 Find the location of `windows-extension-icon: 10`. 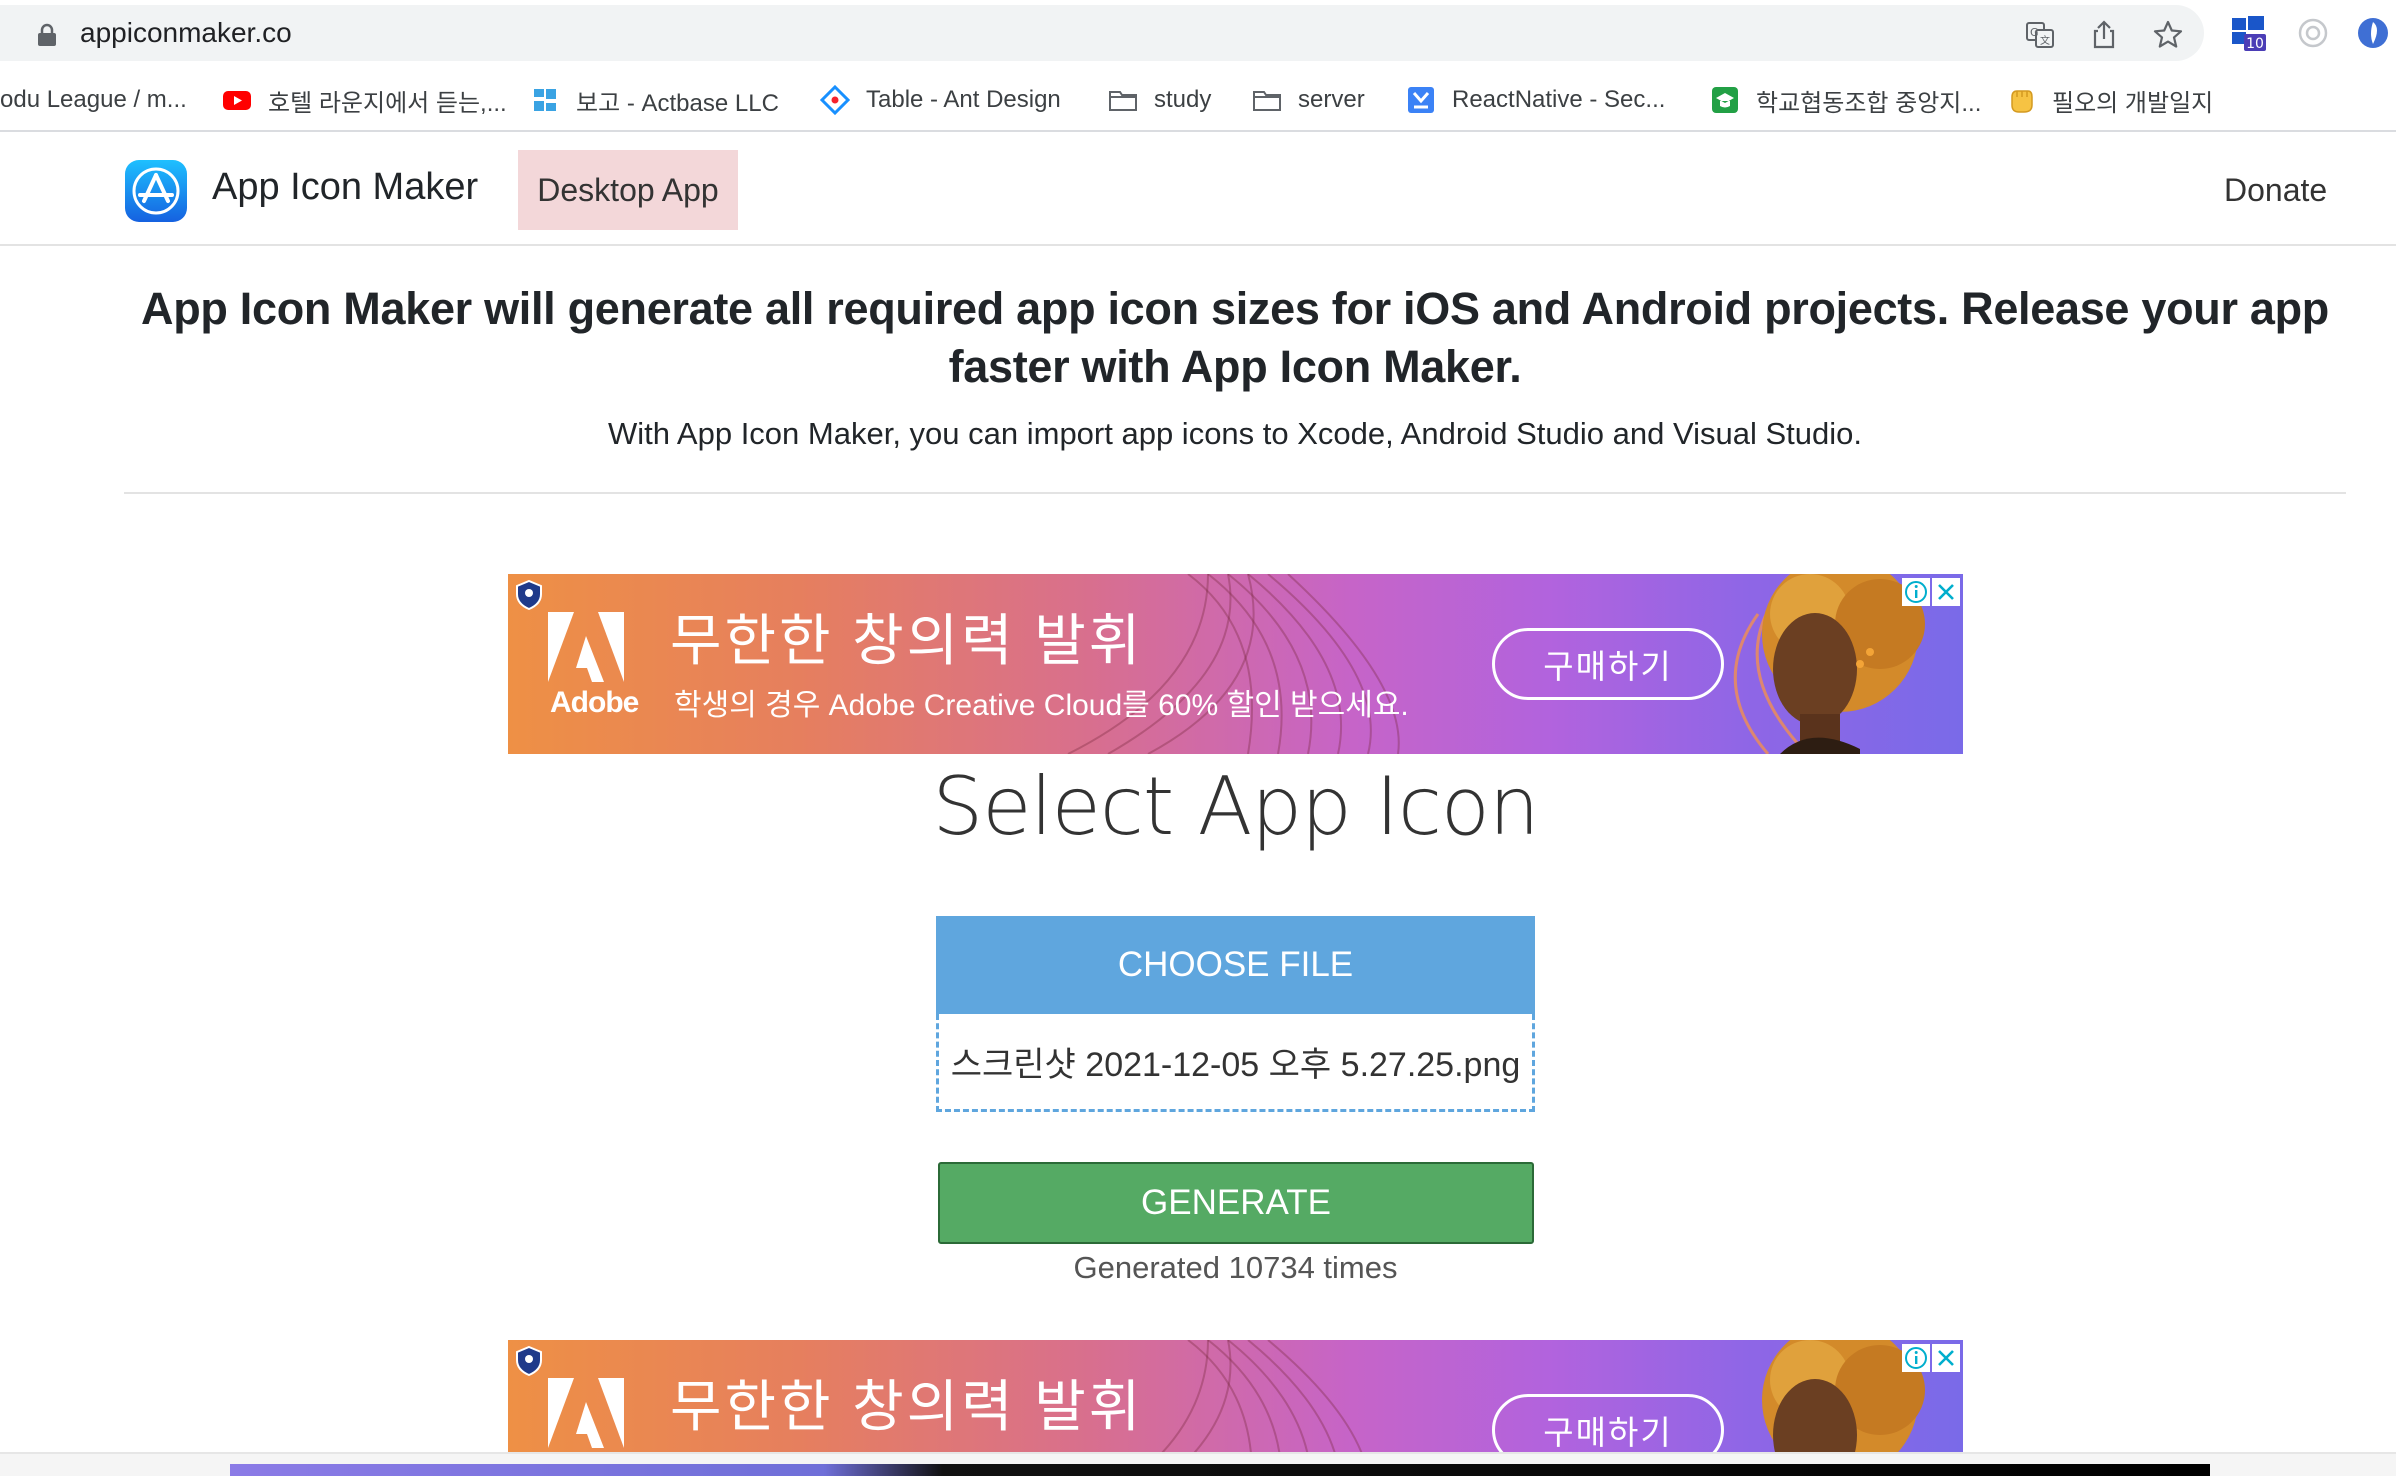

windows-extension-icon: 10 is located at coordinates (2249, 33).